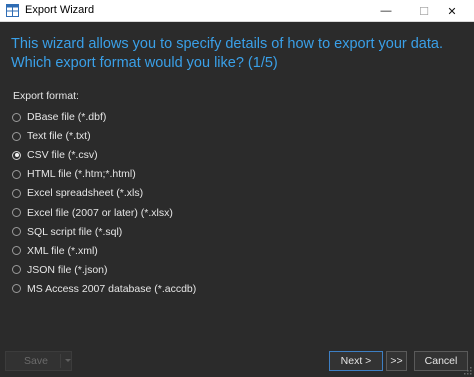  I want to click on next-button: Next >, so click(356, 361).